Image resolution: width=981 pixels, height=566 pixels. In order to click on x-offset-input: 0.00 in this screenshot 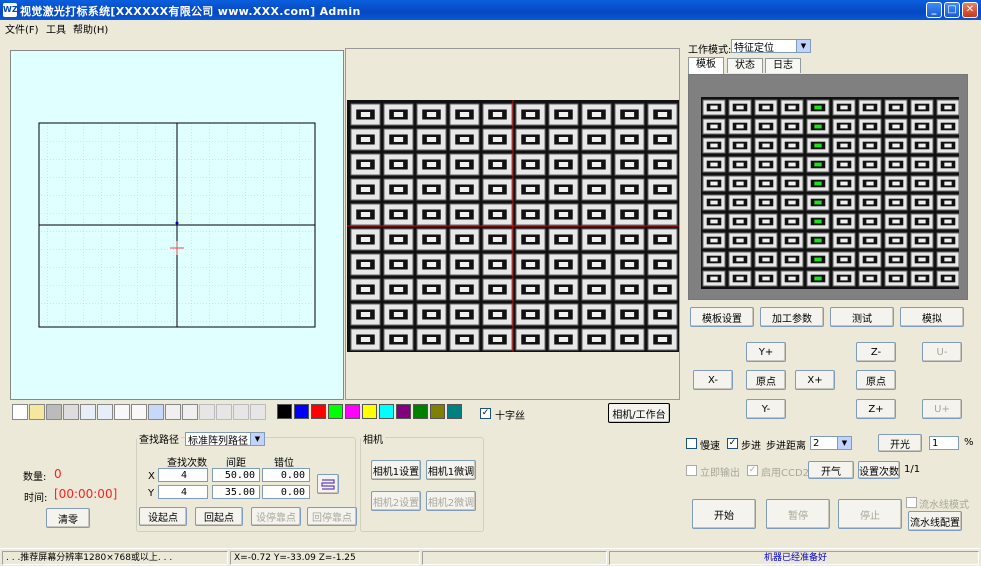, I will do `click(286, 475)`.